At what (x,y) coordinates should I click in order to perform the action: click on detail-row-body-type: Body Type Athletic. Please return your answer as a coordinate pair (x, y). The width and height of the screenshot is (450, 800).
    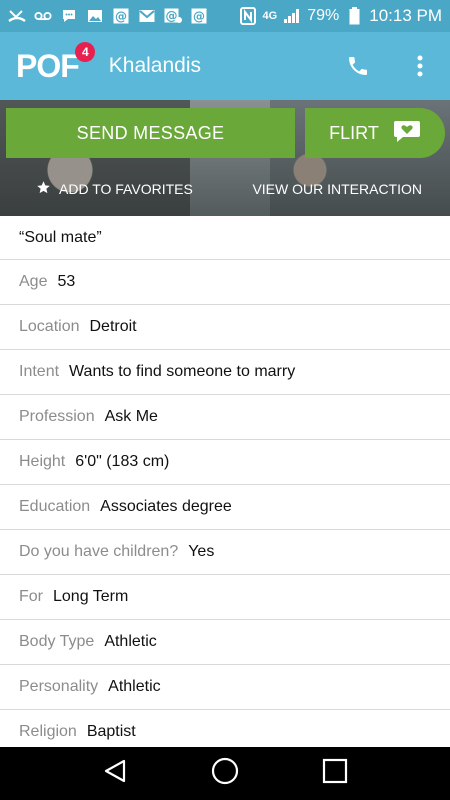
    Looking at the image, I should click on (225, 642).